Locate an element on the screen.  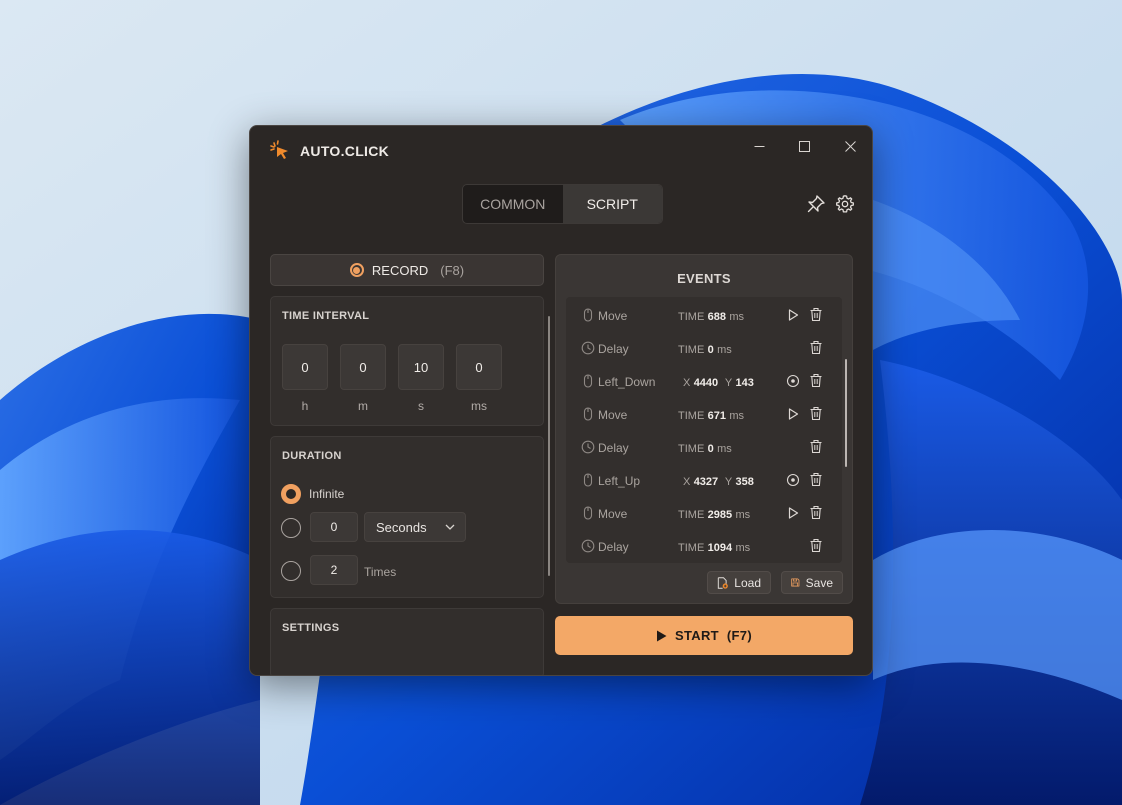
pin-icon is located at coordinates (816, 204).